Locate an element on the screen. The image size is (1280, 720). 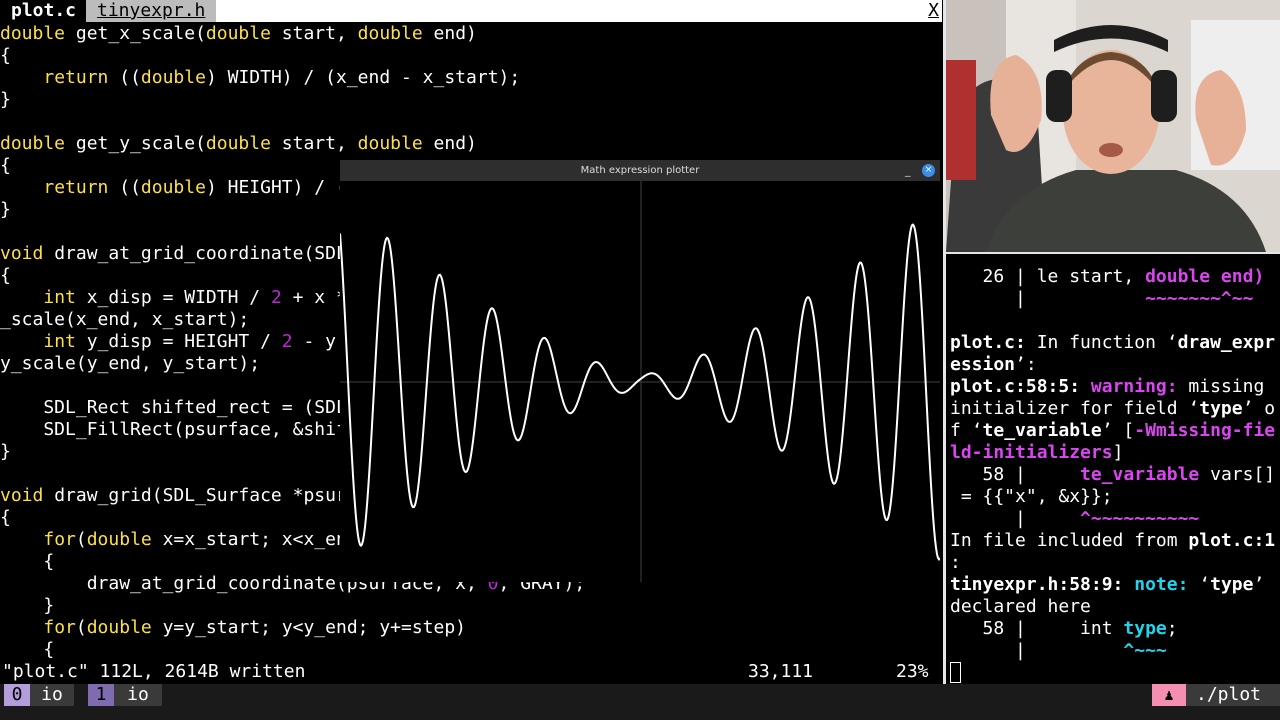
tmux-window-1-index: 1 is located at coordinates (101, 695).